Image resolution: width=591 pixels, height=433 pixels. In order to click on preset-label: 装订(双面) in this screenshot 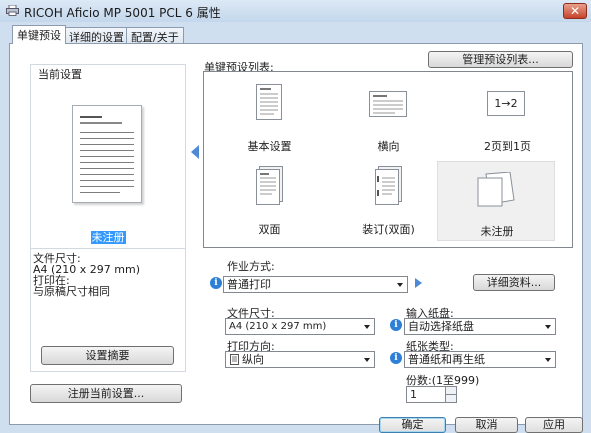, I will do `click(388, 229)`.